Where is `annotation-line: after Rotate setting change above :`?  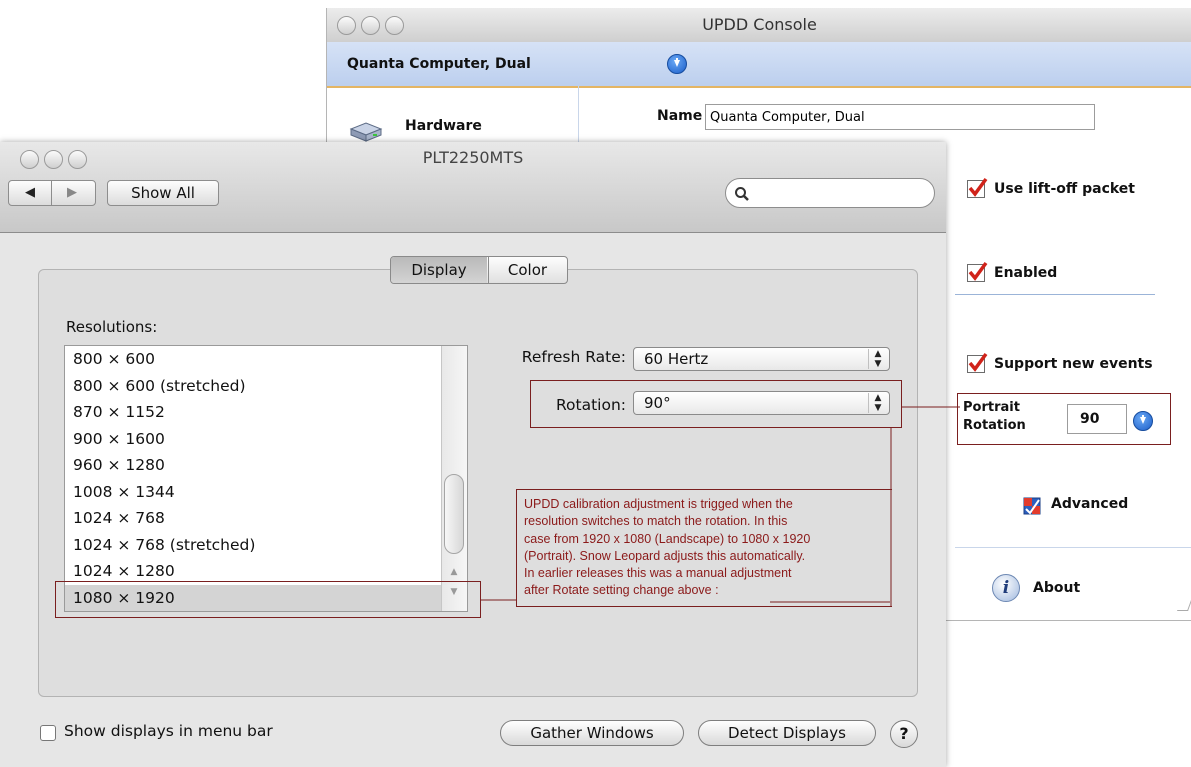 annotation-line: after Rotate setting change above : is located at coordinates (621, 590).